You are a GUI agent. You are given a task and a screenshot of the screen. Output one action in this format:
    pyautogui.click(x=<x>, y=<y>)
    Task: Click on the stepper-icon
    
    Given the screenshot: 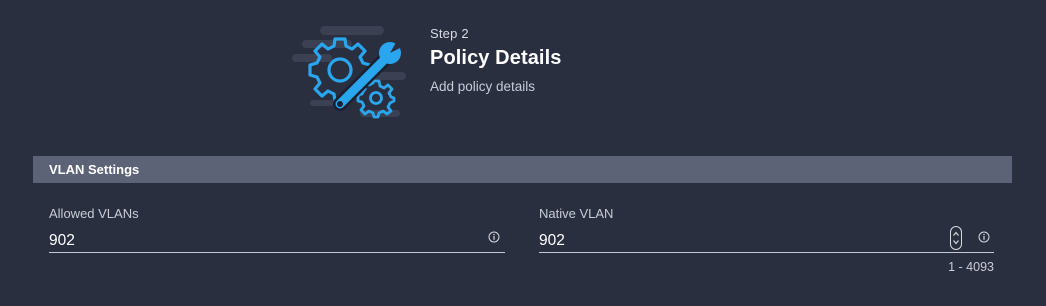 What is the action you would take?
    pyautogui.click(x=956, y=238)
    